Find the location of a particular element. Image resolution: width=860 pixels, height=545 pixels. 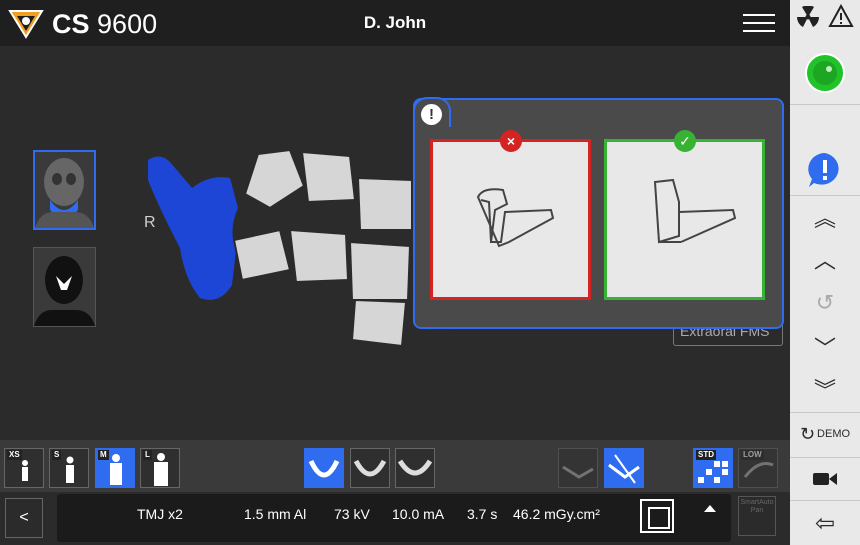

exclamation-icon: ! is located at coordinates (431, 114).